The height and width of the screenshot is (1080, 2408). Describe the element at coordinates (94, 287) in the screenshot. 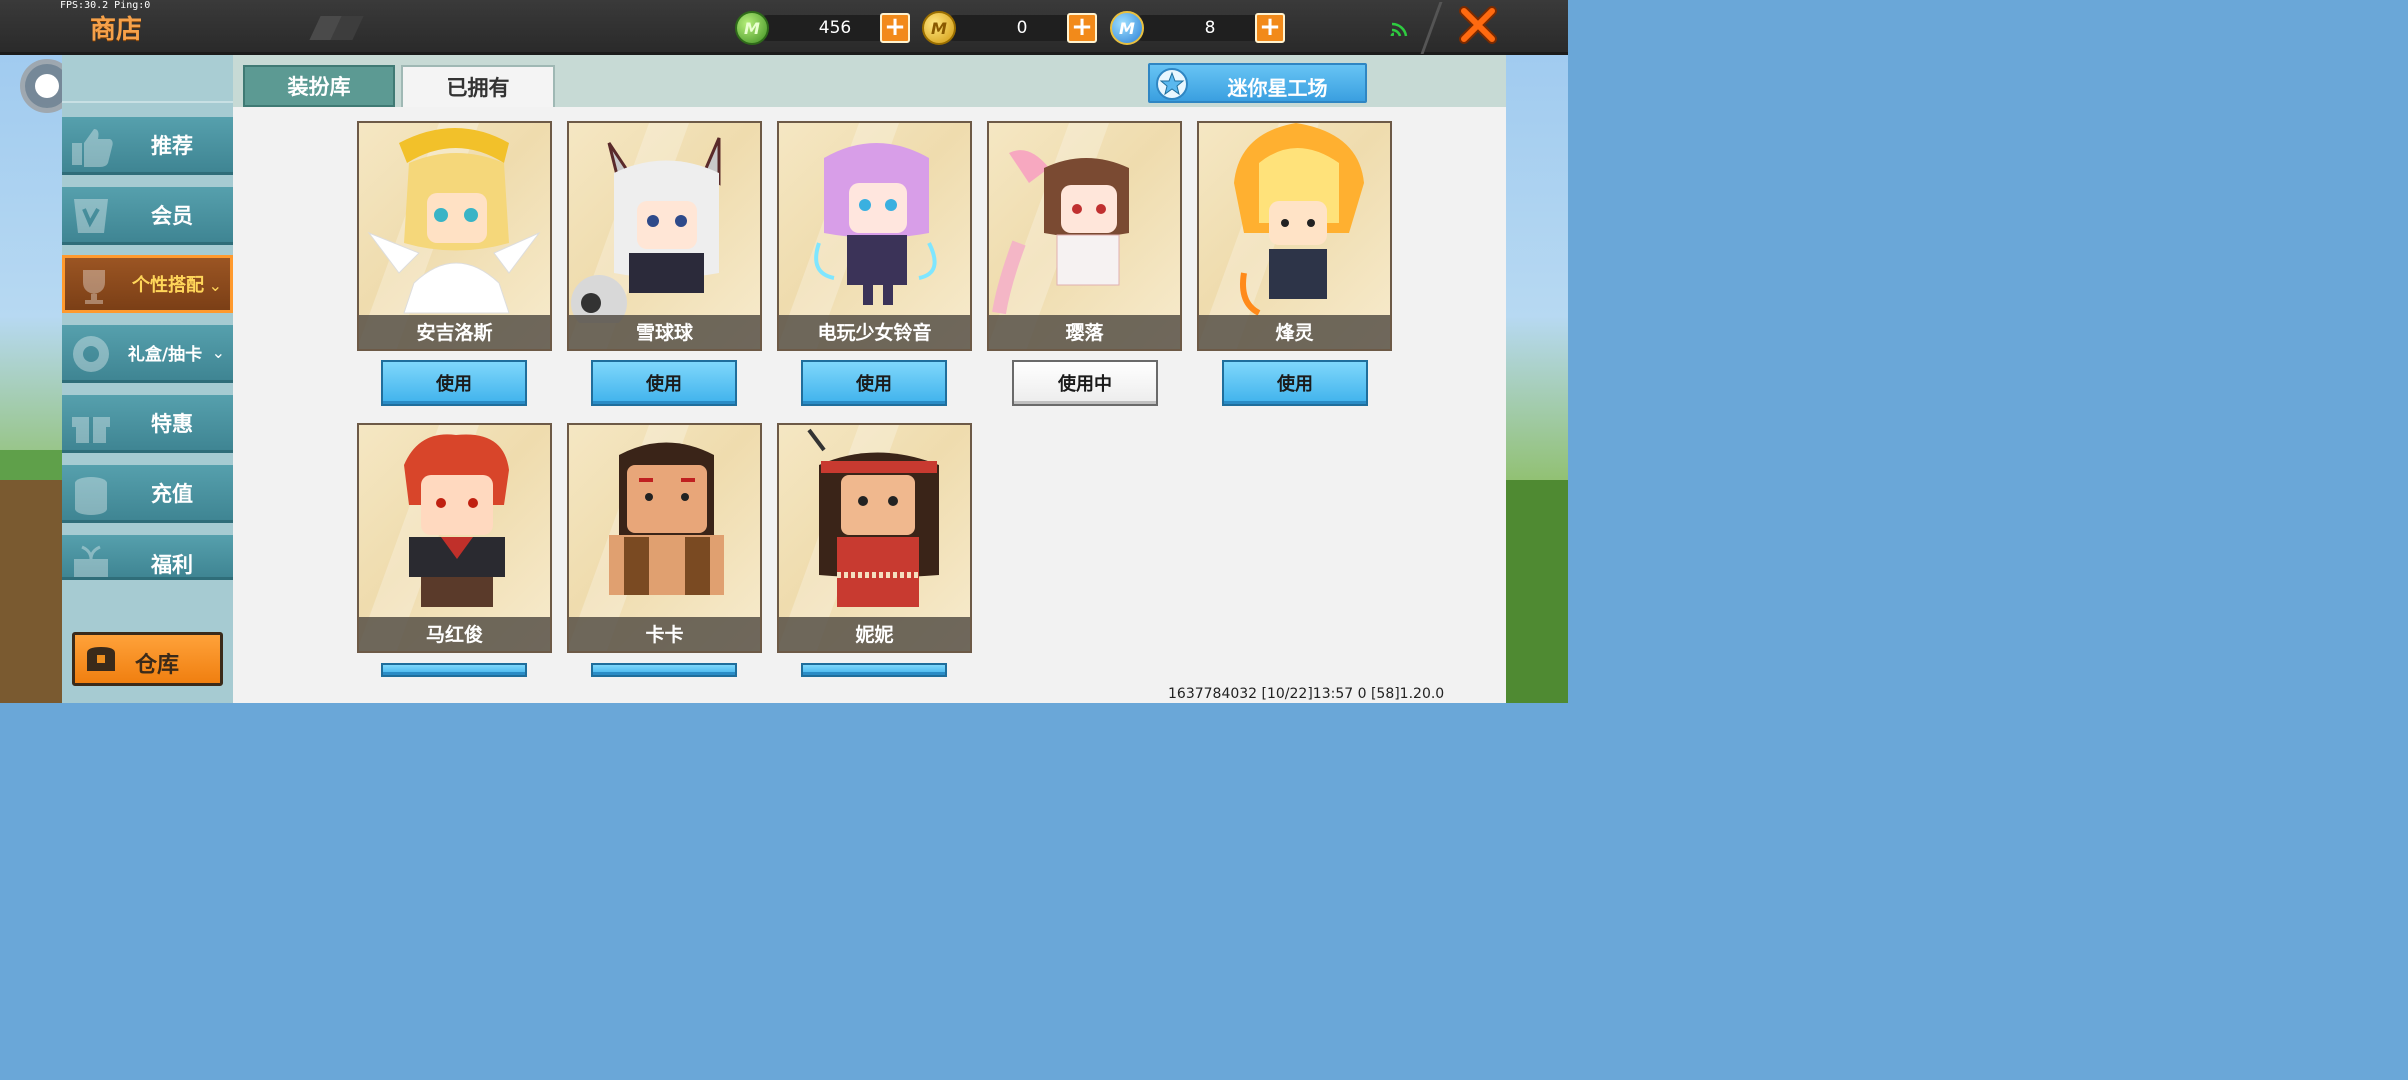

I see `trophy-icon` at that location.